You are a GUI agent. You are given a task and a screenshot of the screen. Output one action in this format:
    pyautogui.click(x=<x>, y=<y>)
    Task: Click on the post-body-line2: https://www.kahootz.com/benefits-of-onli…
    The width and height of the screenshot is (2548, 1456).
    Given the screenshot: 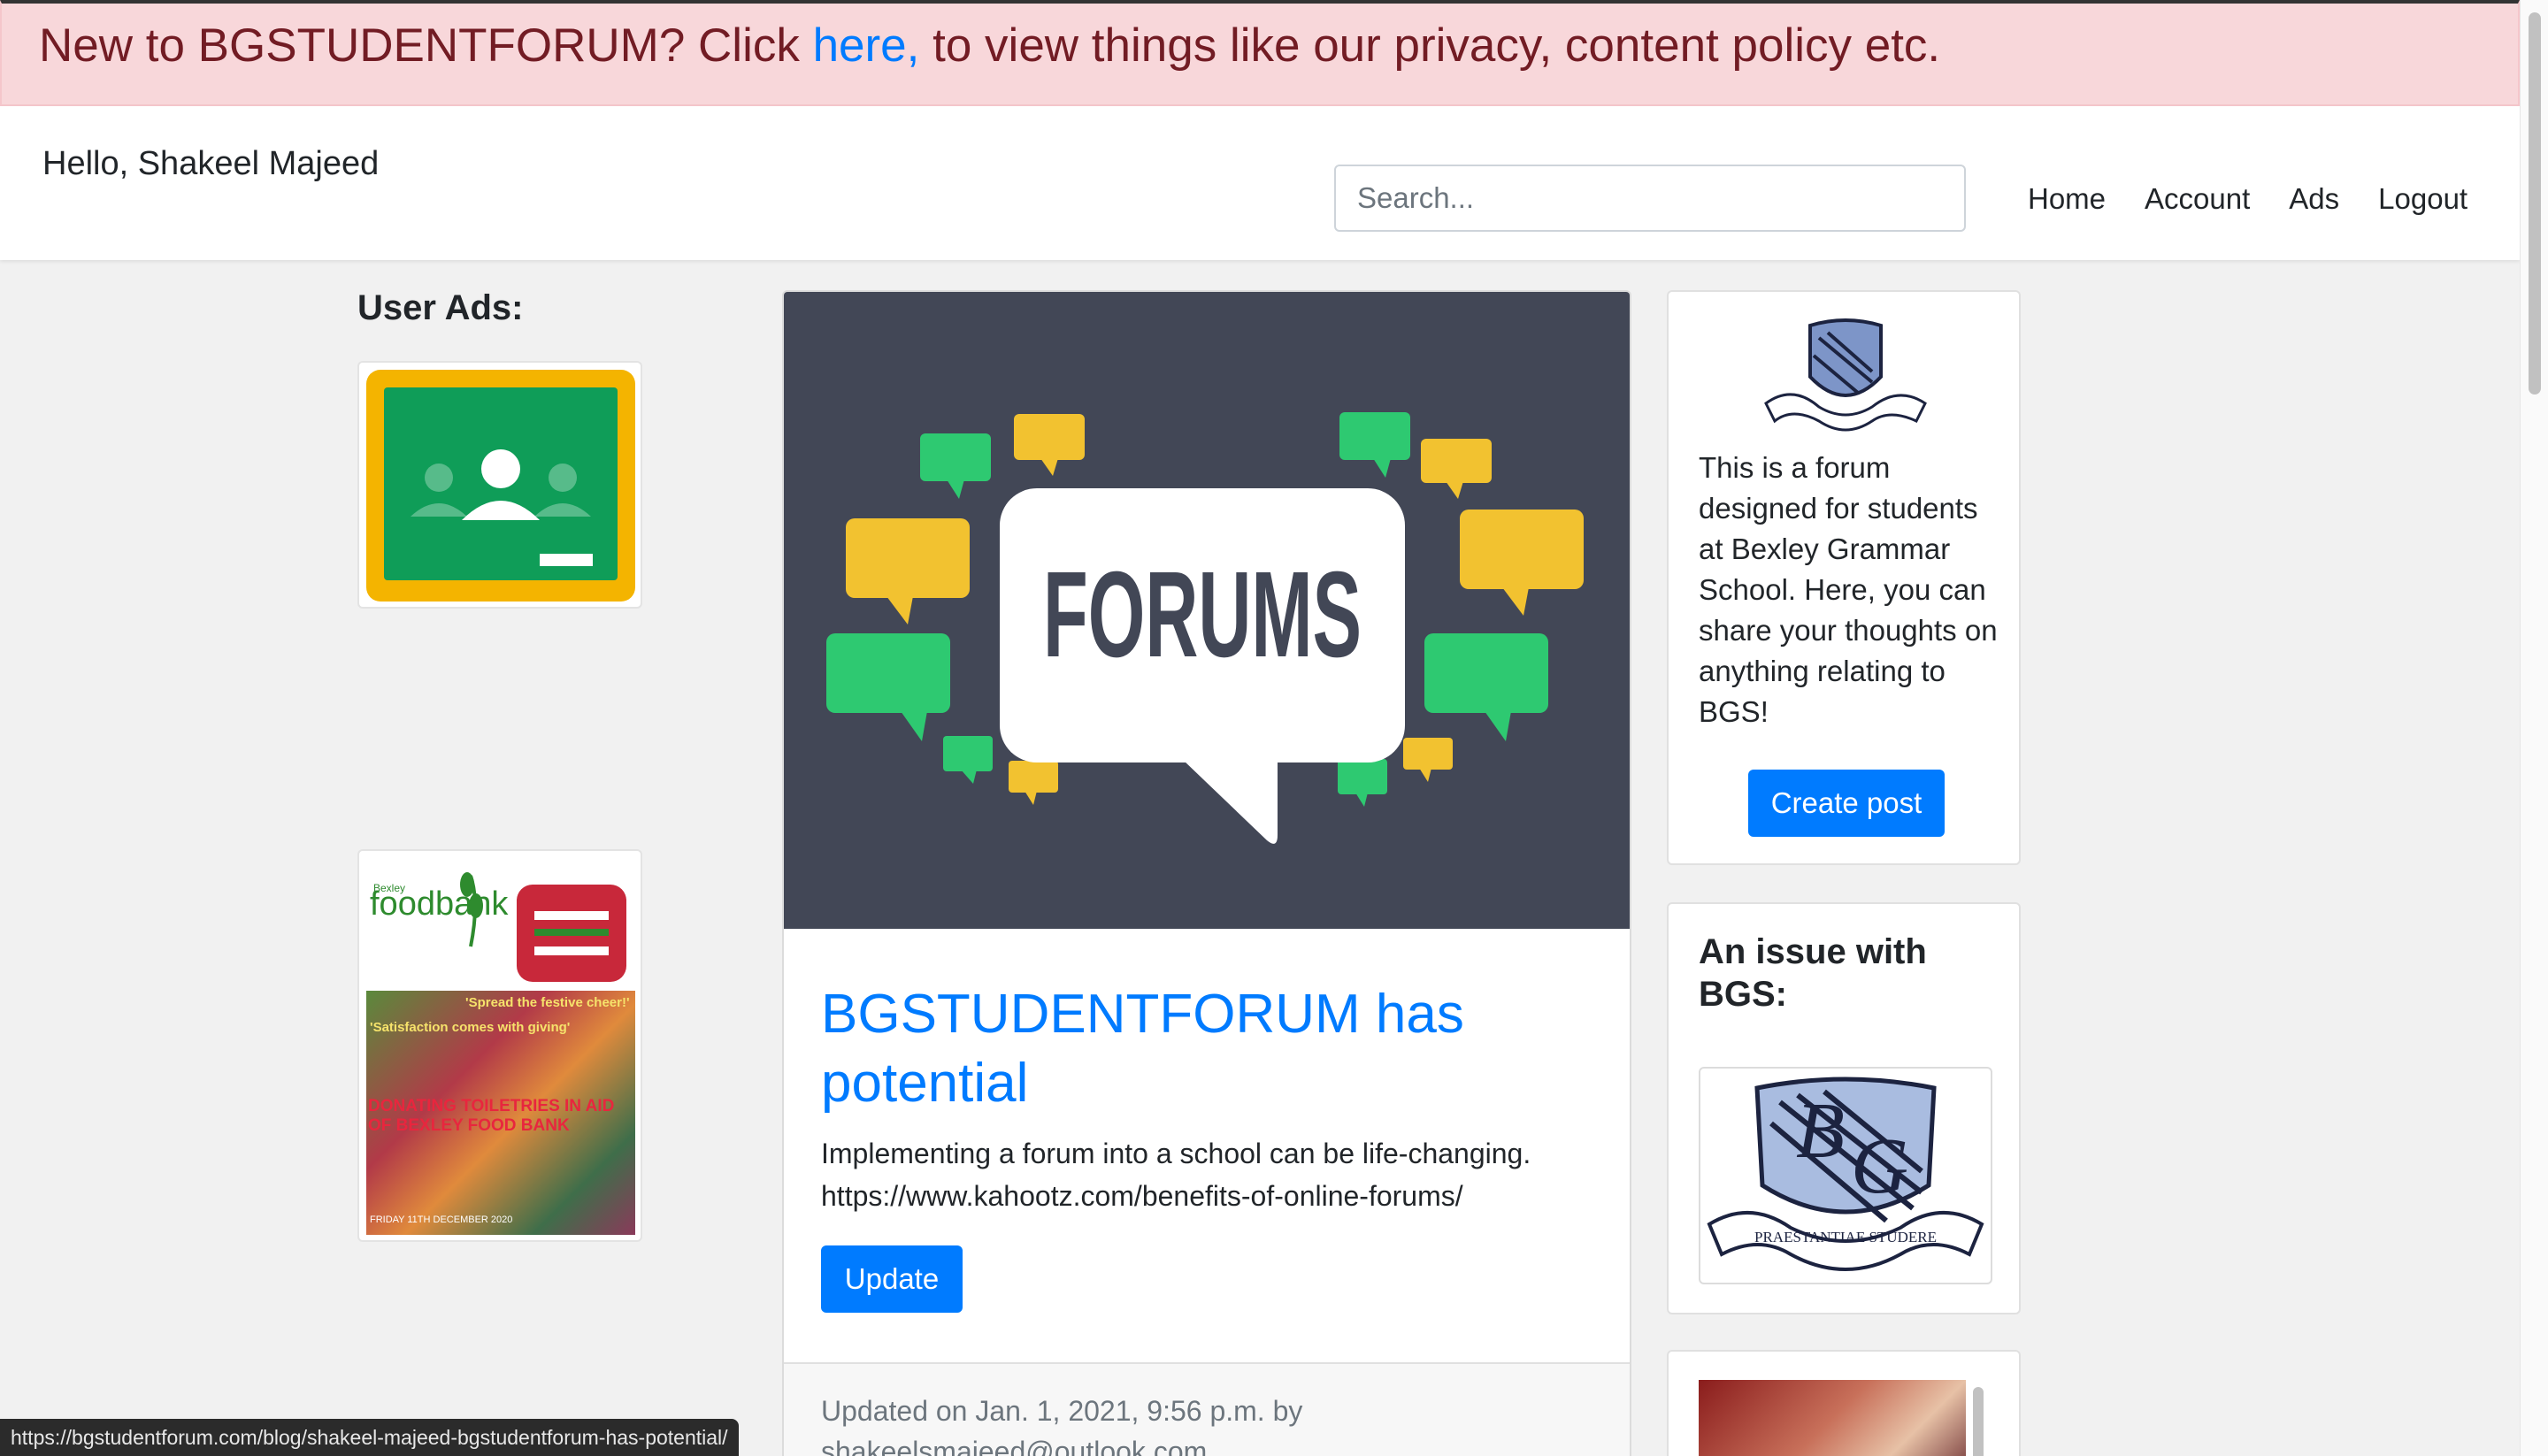 What is the action you would take?
    pyautogui.click(x=1142, y=1196)
    